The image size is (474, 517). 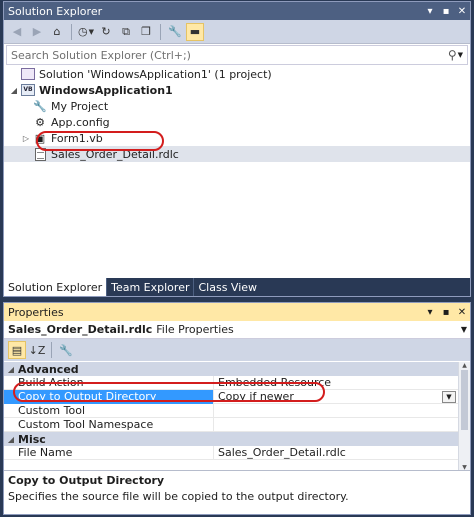 What do you see at coordinates (237, 350) in the screenshot?
I see `properties-toolbar: ▤ ↓Z 🔧` at bounding box center [237, 350].